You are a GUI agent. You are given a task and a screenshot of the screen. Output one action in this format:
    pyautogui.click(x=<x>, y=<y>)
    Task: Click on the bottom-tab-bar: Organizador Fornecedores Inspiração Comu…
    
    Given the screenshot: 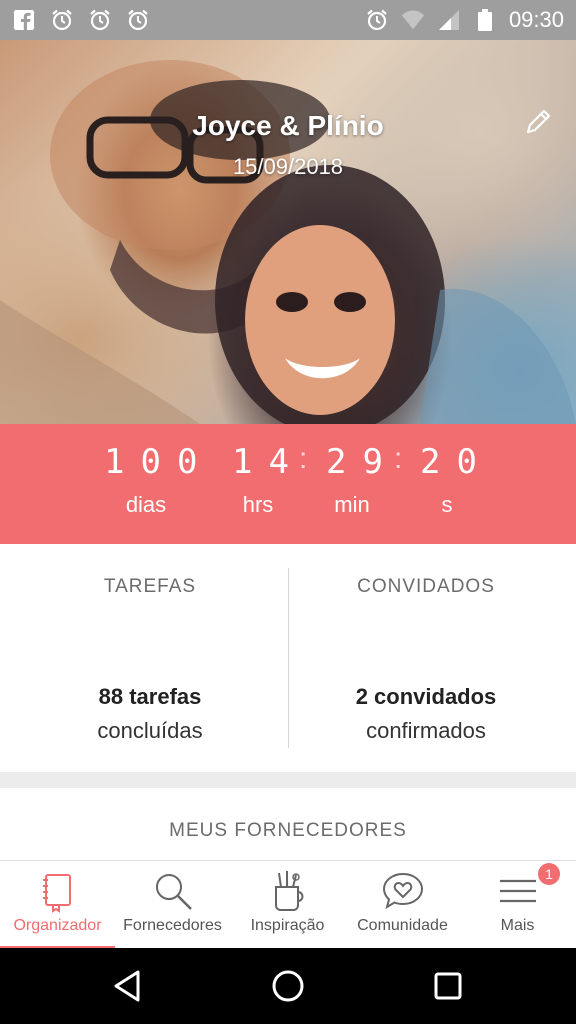 What is the action you would take?
    pyautogui.click(x=288, y=904)
    